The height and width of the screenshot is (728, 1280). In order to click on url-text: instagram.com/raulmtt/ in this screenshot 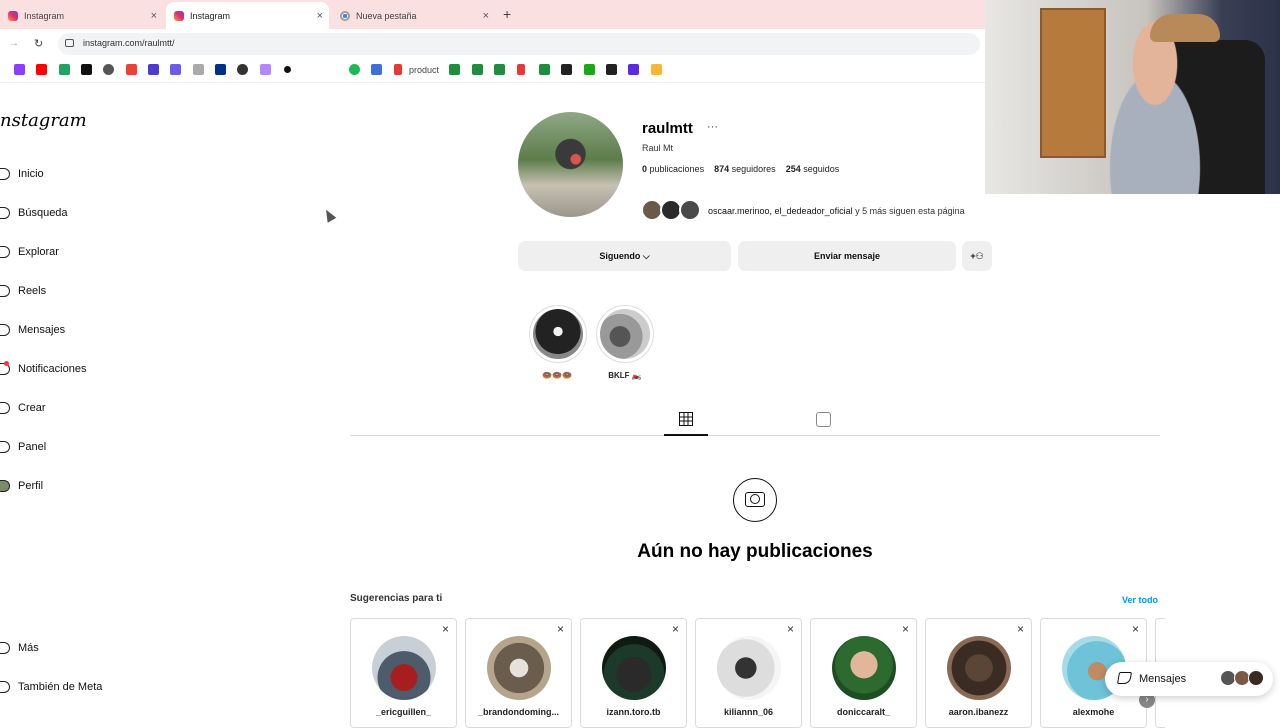, I will do `click(129, 43)`.